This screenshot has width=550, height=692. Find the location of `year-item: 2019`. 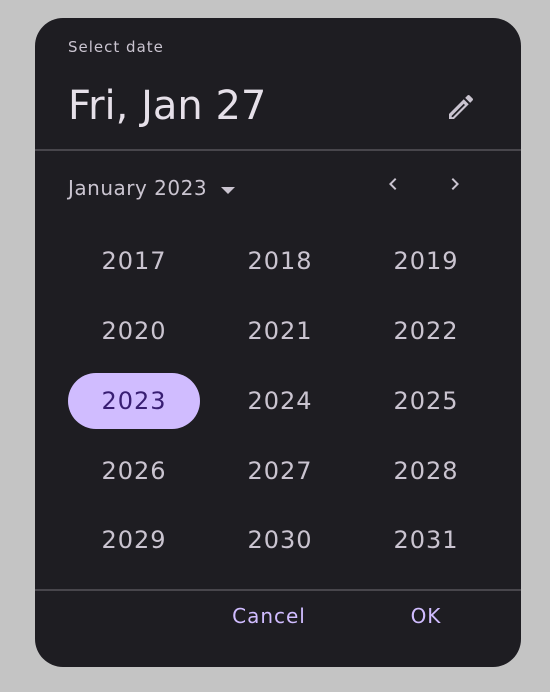

year-item: 2019 is located at coordinates (426, 261).